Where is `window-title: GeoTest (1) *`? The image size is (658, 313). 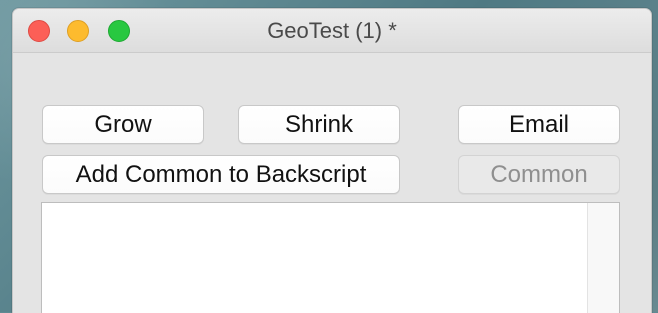
window-title: GeoTest (1) * is located at coordinates (332, 30).